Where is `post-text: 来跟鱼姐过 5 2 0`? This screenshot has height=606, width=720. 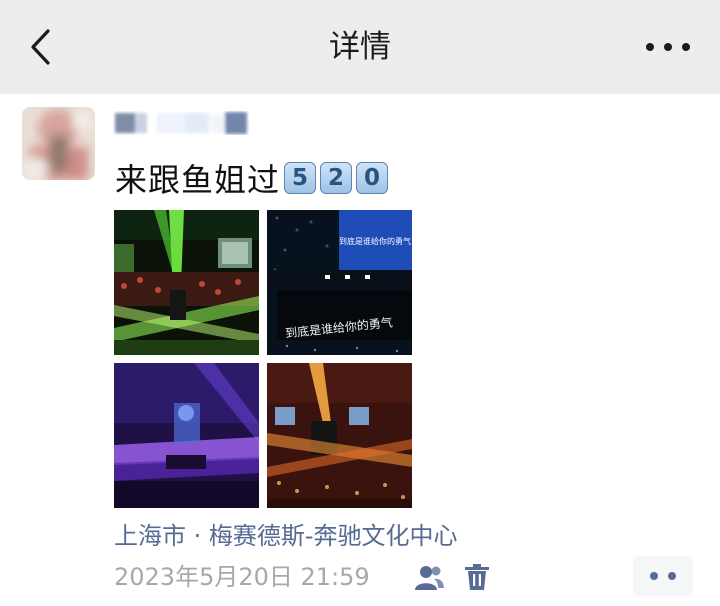 post-text: 来跟鱼姐过 5 2 0 is located at coordinates (252, 178).